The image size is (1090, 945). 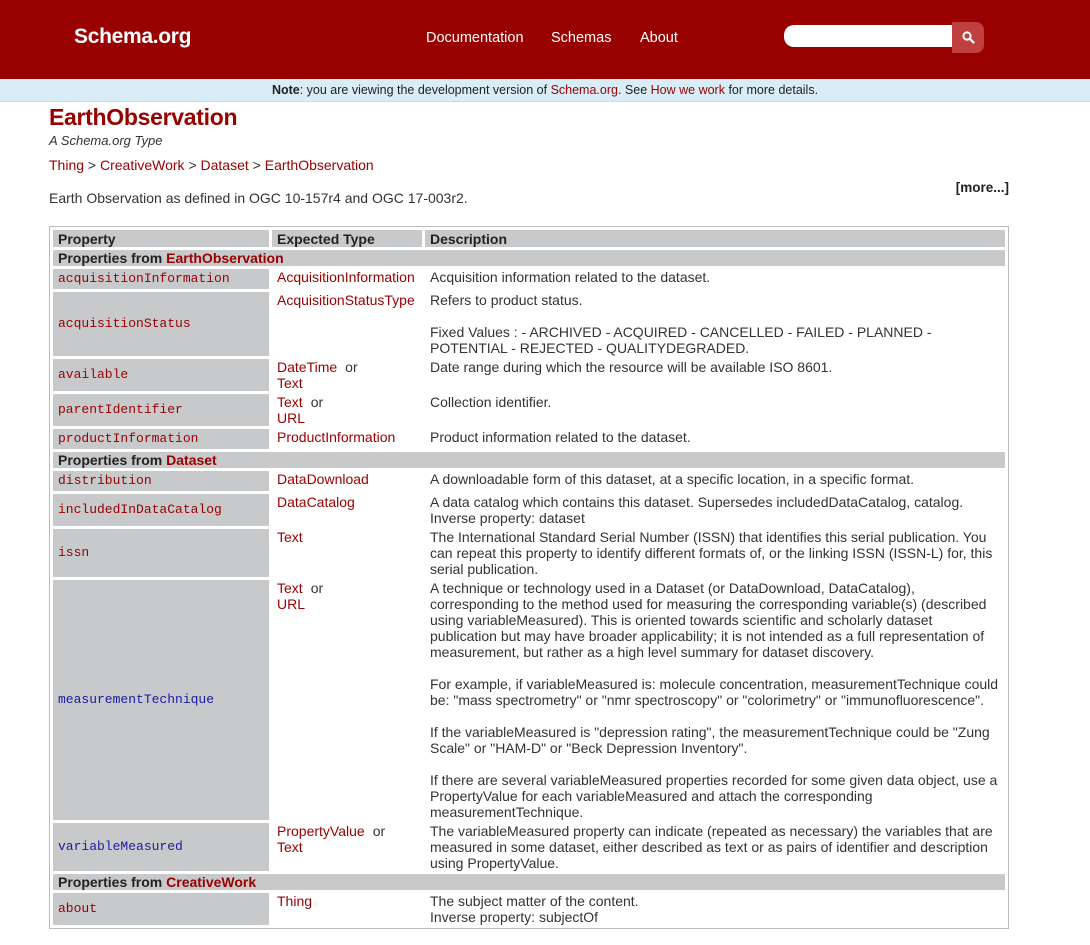 What do you see at coordinates (347, 324) in the screenshot?
I see `expected-type-cell: AcquisitionStatusType` at bounding box center [347, 324].